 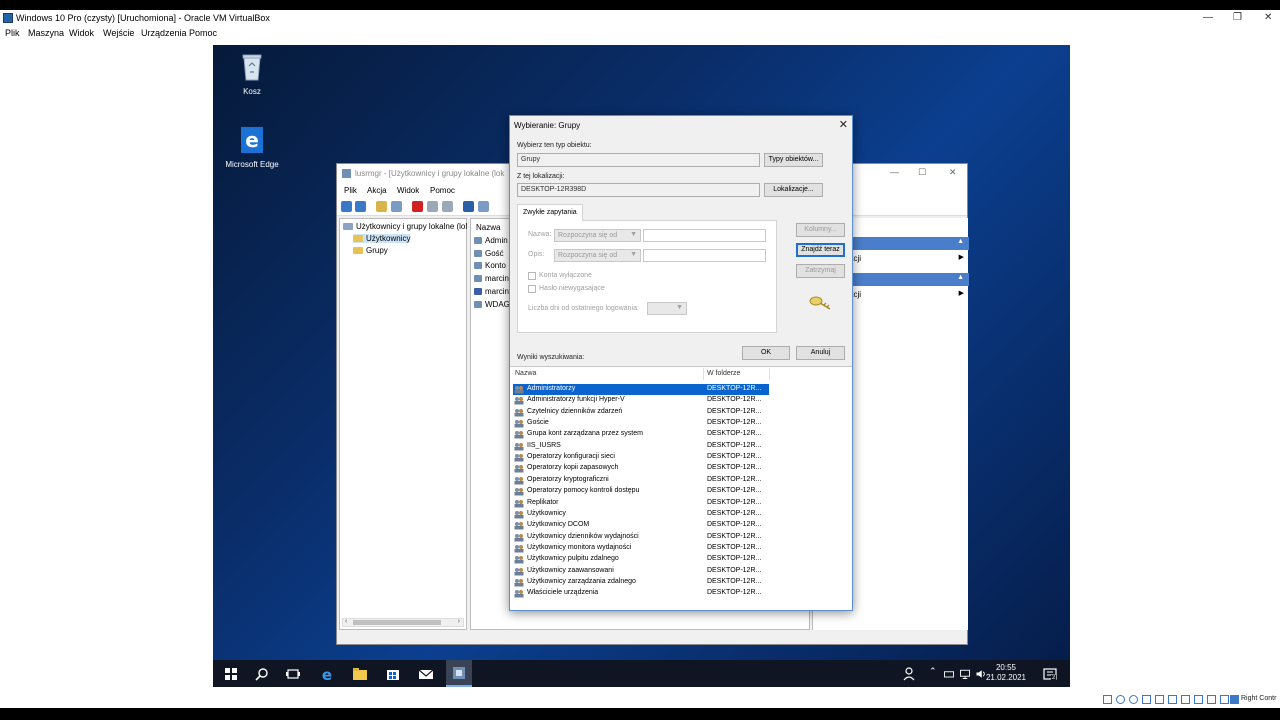 I want to click on object-type-field: Grupy, so click(x=638, y=160).